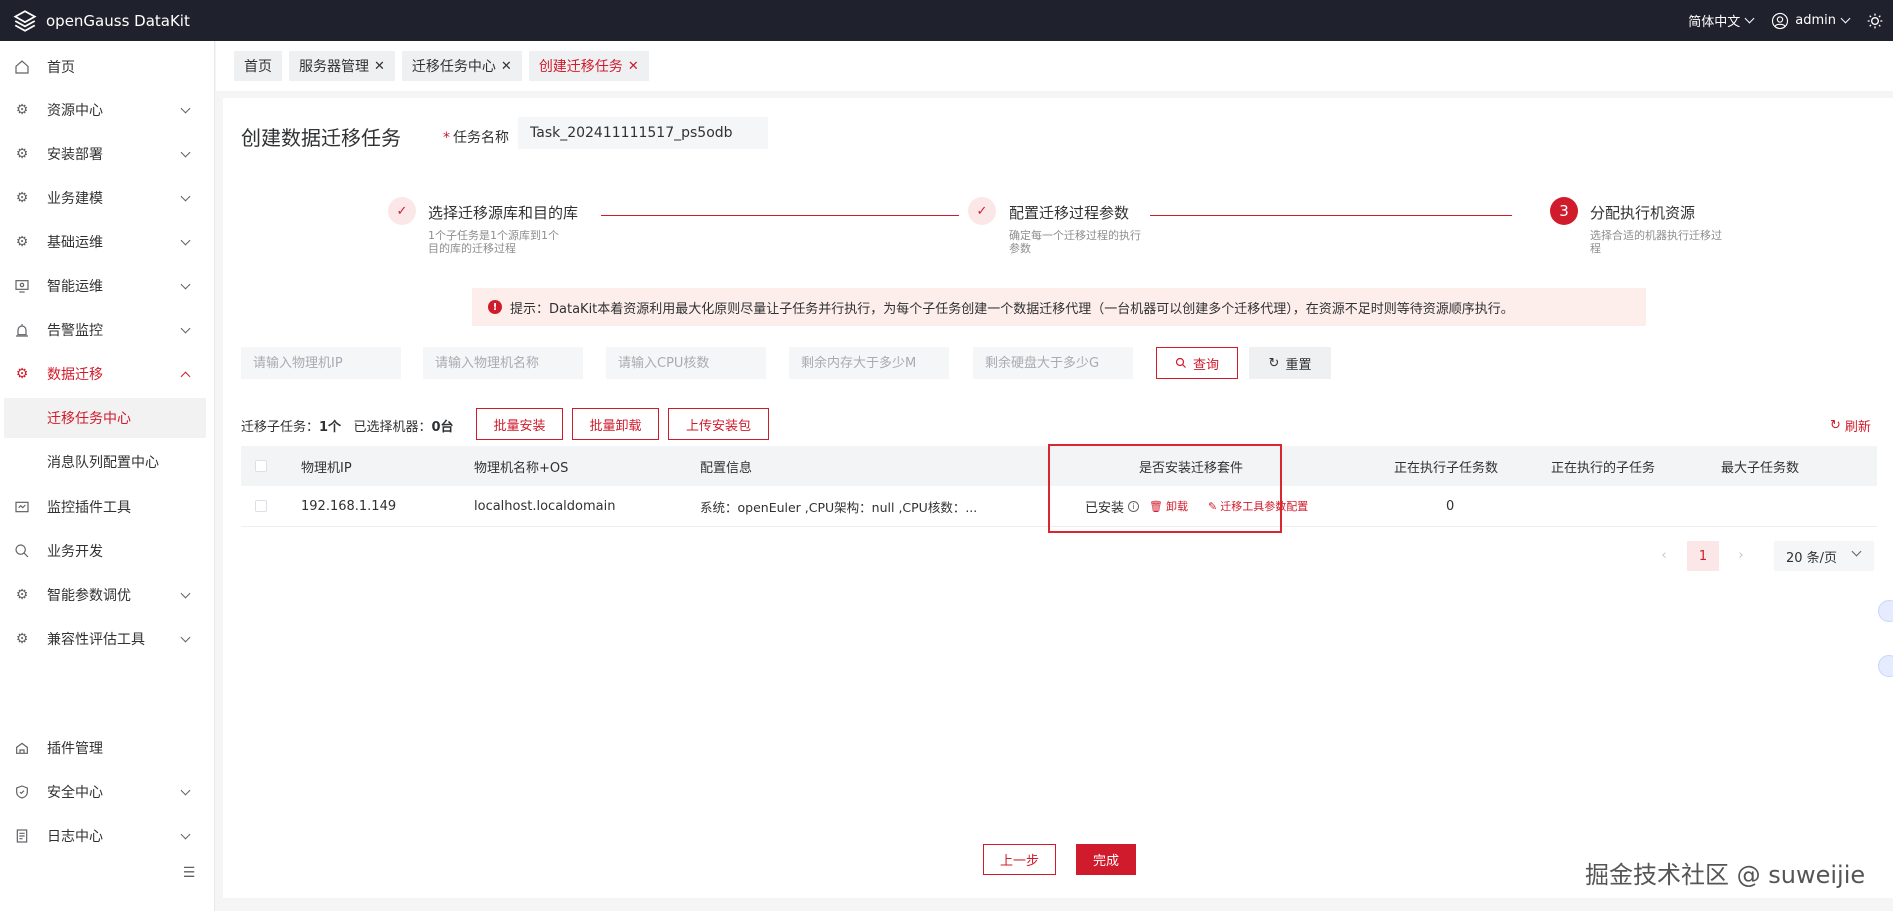  Describe the element at coordinates (107, 792) in the screenshot. I see `sidebar-item-security-center: 安全中心` at that location.